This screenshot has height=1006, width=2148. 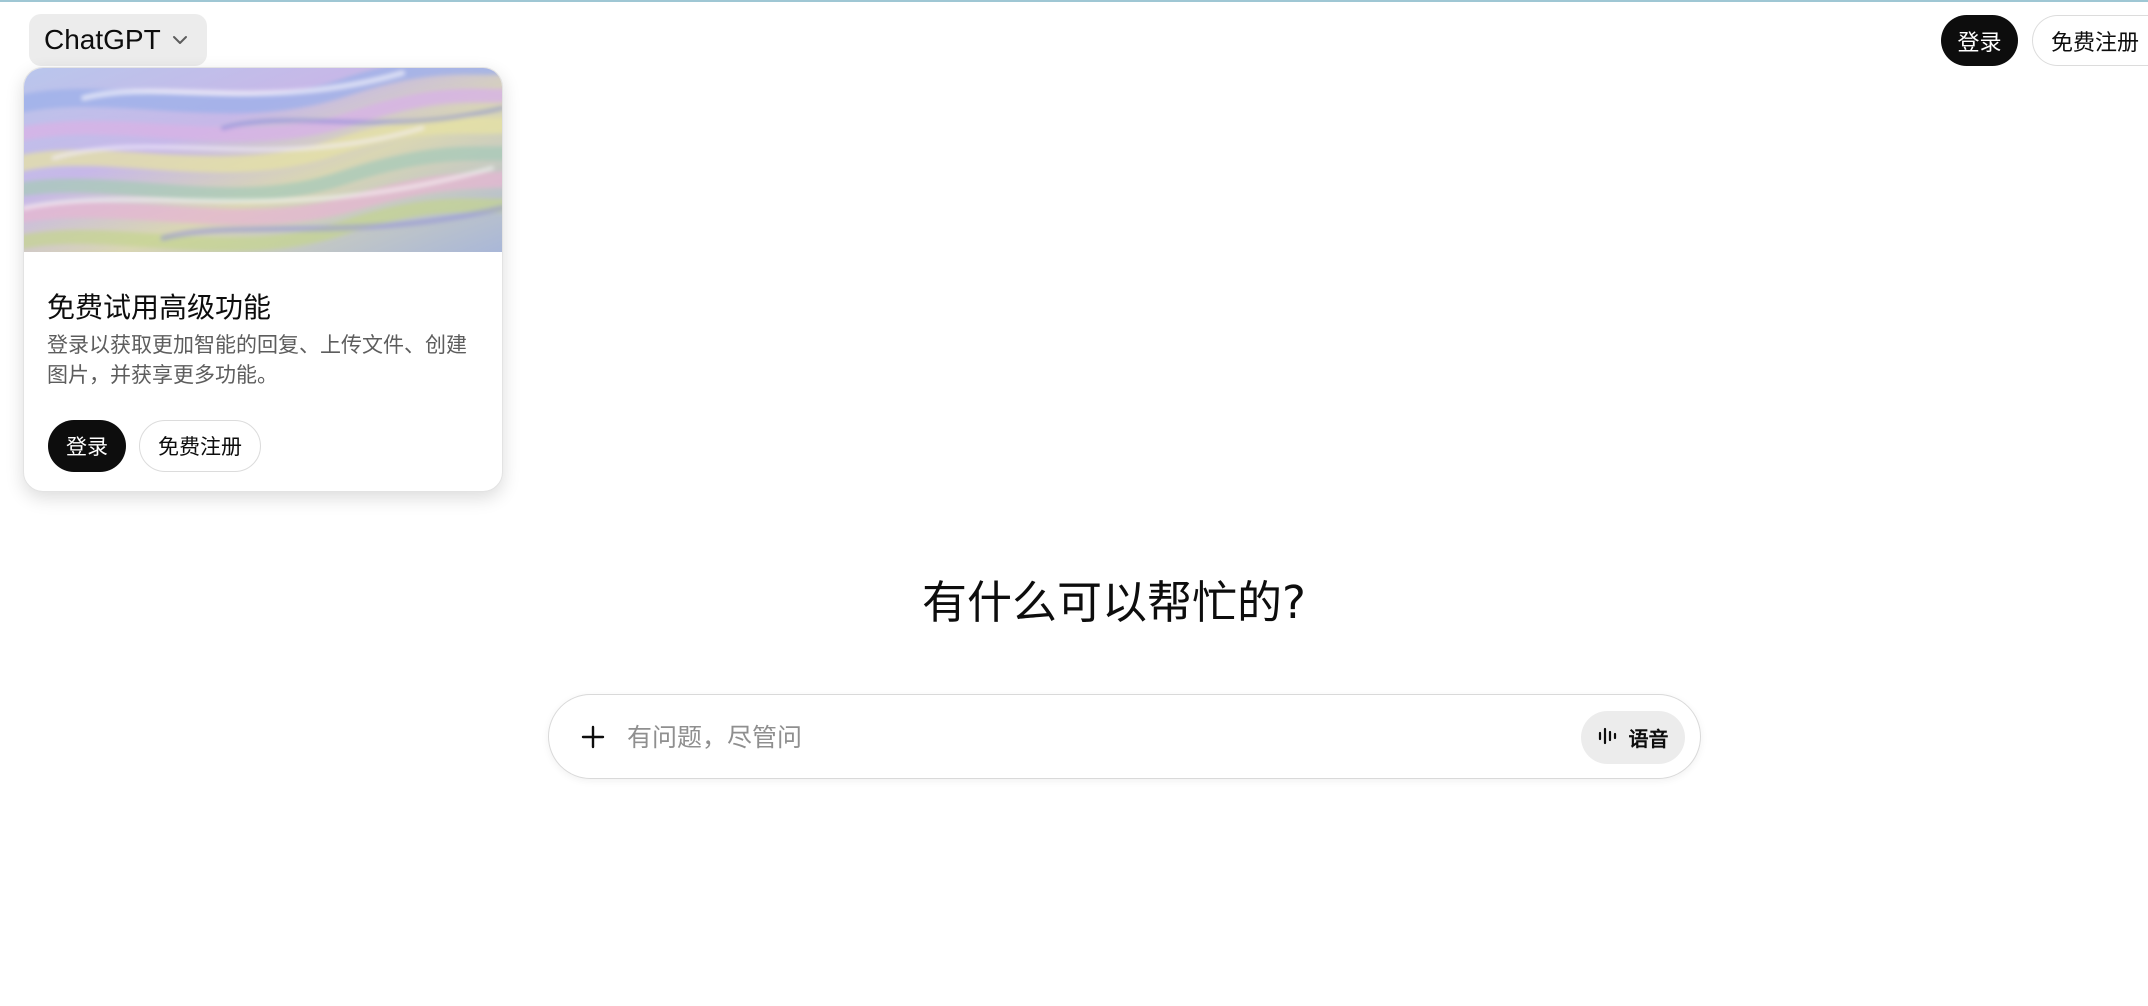 I want to click on voice-label: 语音, so click(x=1648, y=739).